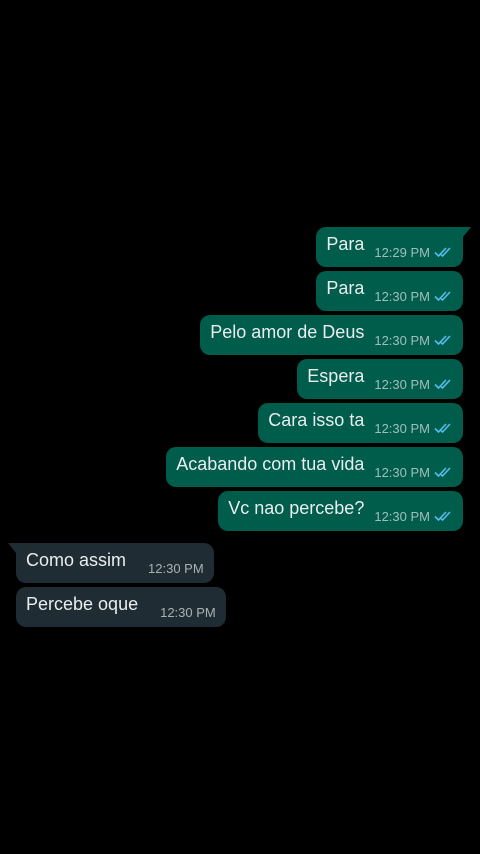 Image resolution: width=480 pixels, height=854 pixels. What do you see at coordinates (270, 464) in the screenshot?
I see `message-text: Acabando com tua vida` at bounding box center [270, 464].